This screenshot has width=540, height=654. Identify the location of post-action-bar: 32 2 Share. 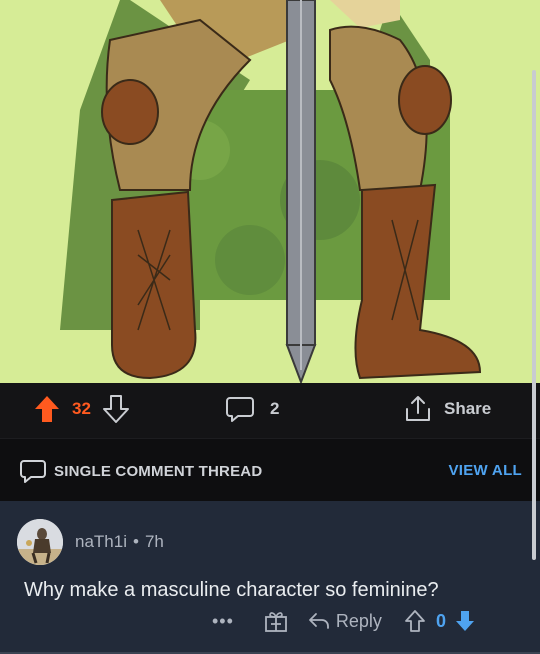
(270, 410).